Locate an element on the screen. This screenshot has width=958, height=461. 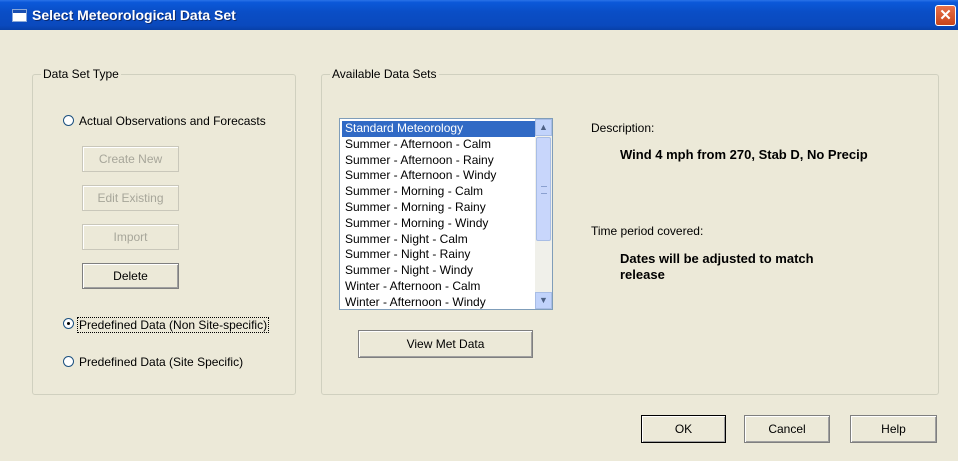
edit-existing-button-label: Edit Existing is located at coordinates (130, 198).